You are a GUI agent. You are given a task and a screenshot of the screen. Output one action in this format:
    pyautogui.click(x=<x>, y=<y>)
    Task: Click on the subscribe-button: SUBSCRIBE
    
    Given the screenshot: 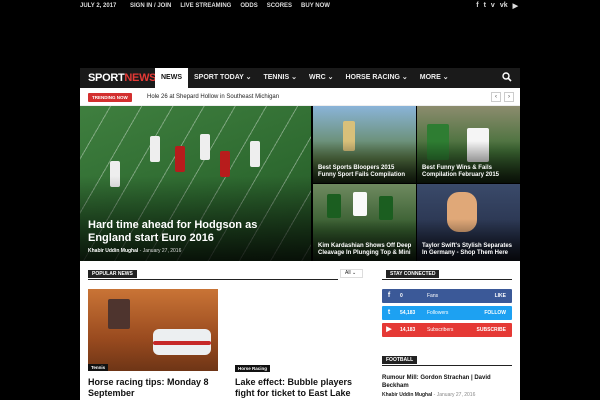 What is the action you would take?
    pyautogui.click(x=491, y=330)
    